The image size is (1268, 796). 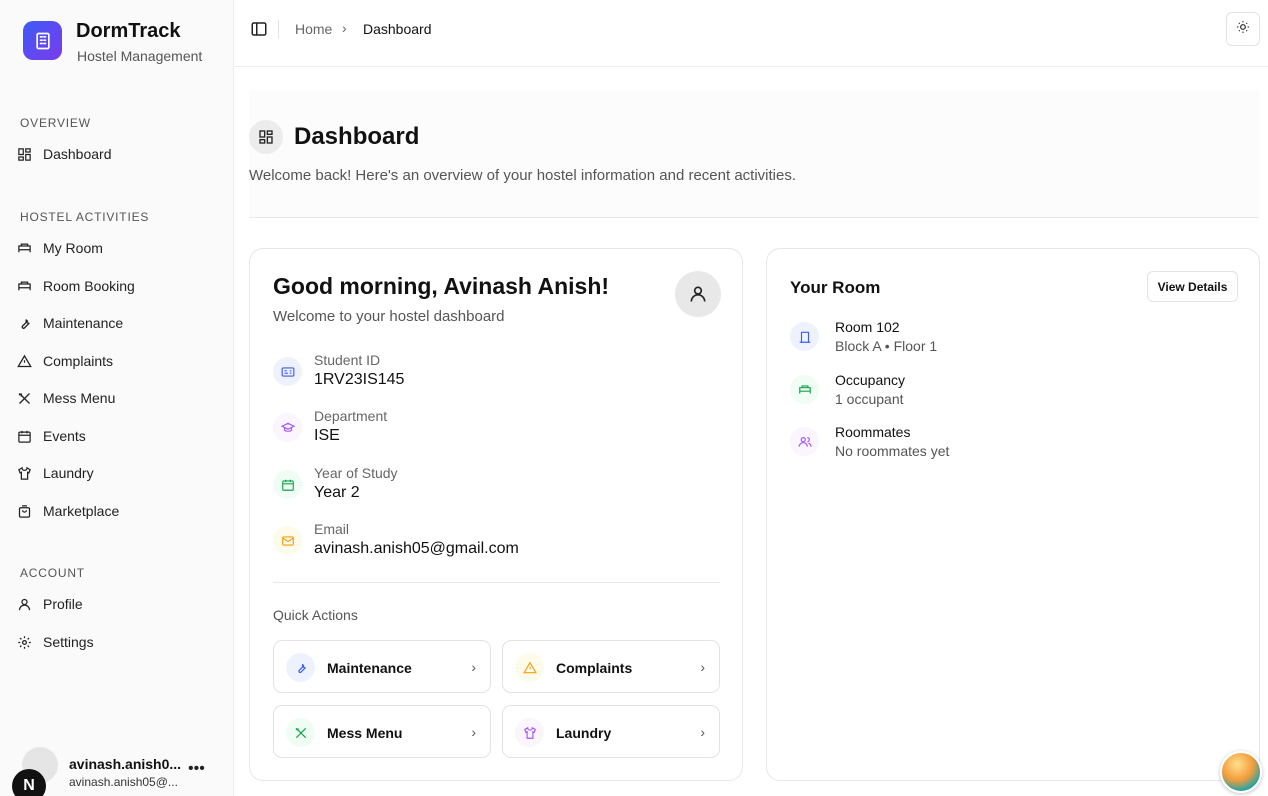 I want to click on user-icon, so click(x=24, y=604).